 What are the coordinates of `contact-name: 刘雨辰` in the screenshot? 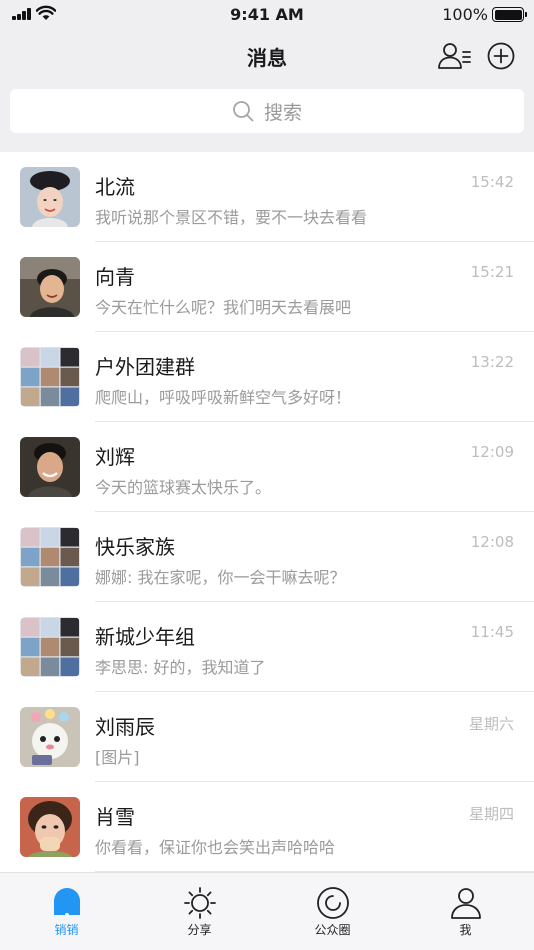 It's located at (125, 727).